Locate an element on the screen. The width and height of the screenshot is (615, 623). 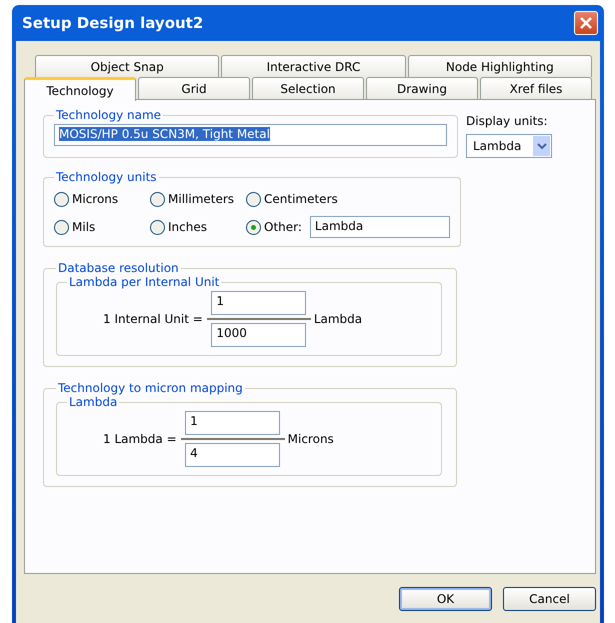
tab: Grid is located at coordinates (194, 88).